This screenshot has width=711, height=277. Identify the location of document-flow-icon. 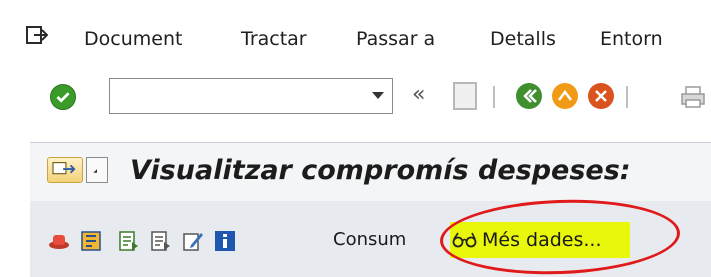
(91, 241).